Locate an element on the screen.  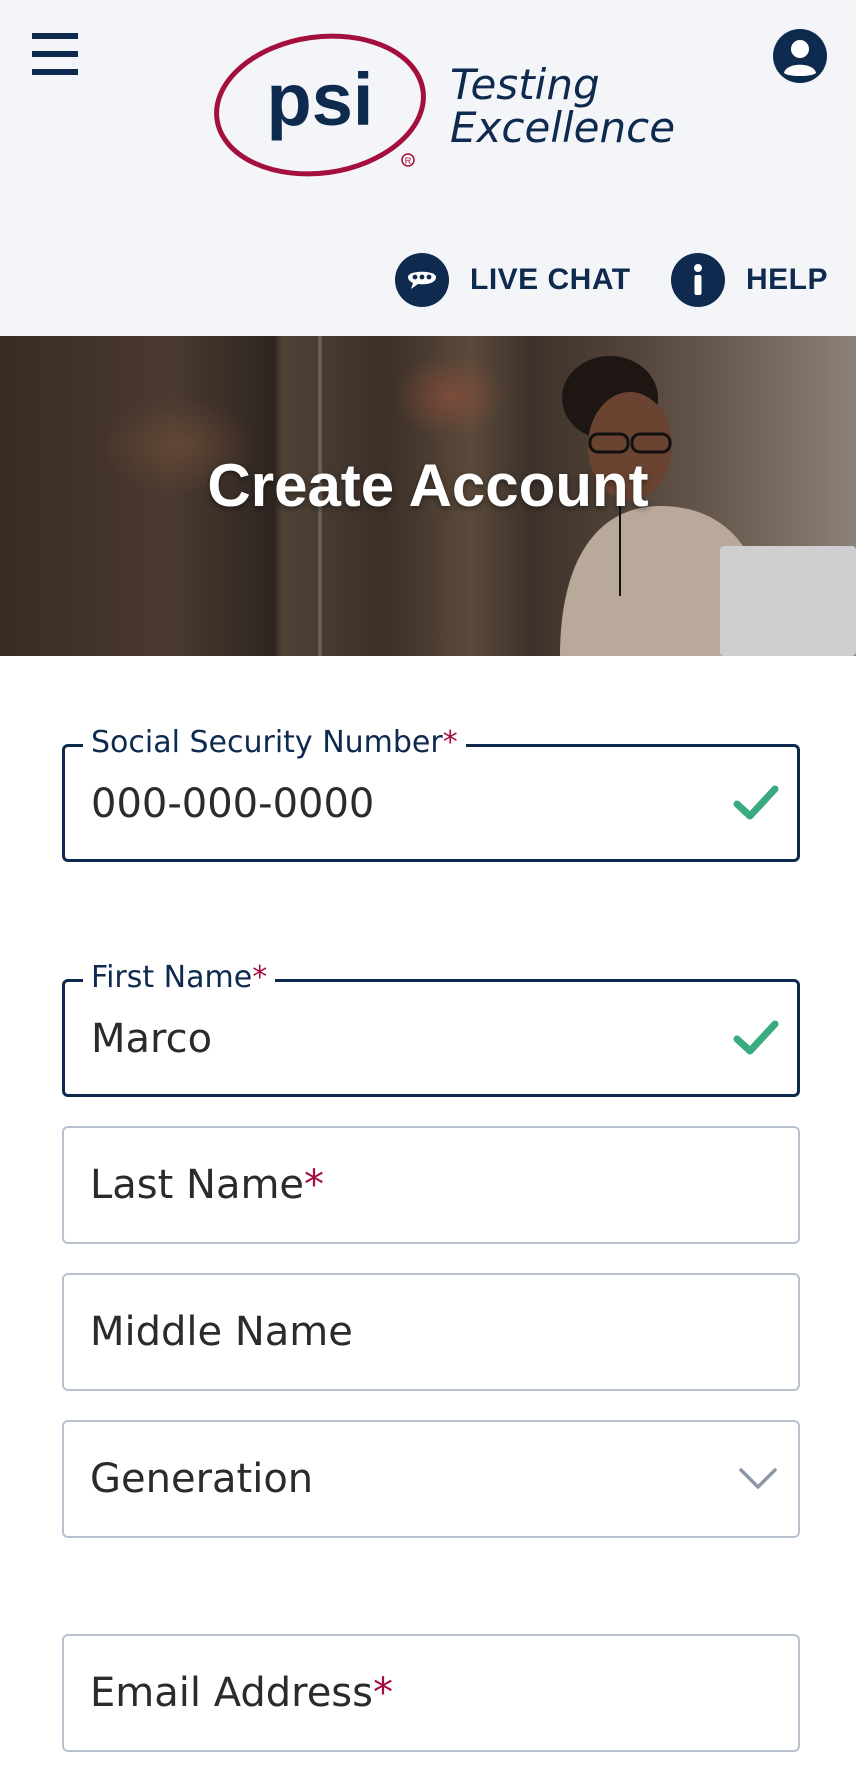
last-name-placeholder: Last Name * is located at coordinates (207, 1185).